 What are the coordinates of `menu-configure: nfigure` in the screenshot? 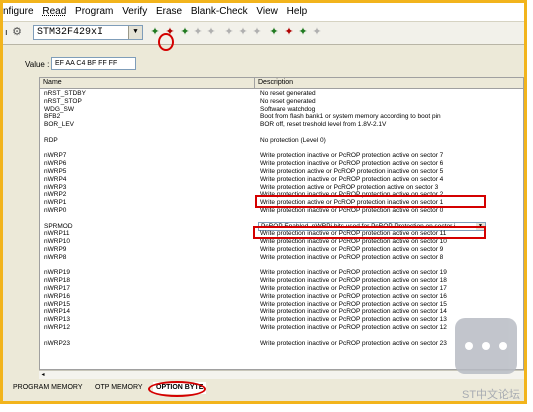 It's located at (18, 11).